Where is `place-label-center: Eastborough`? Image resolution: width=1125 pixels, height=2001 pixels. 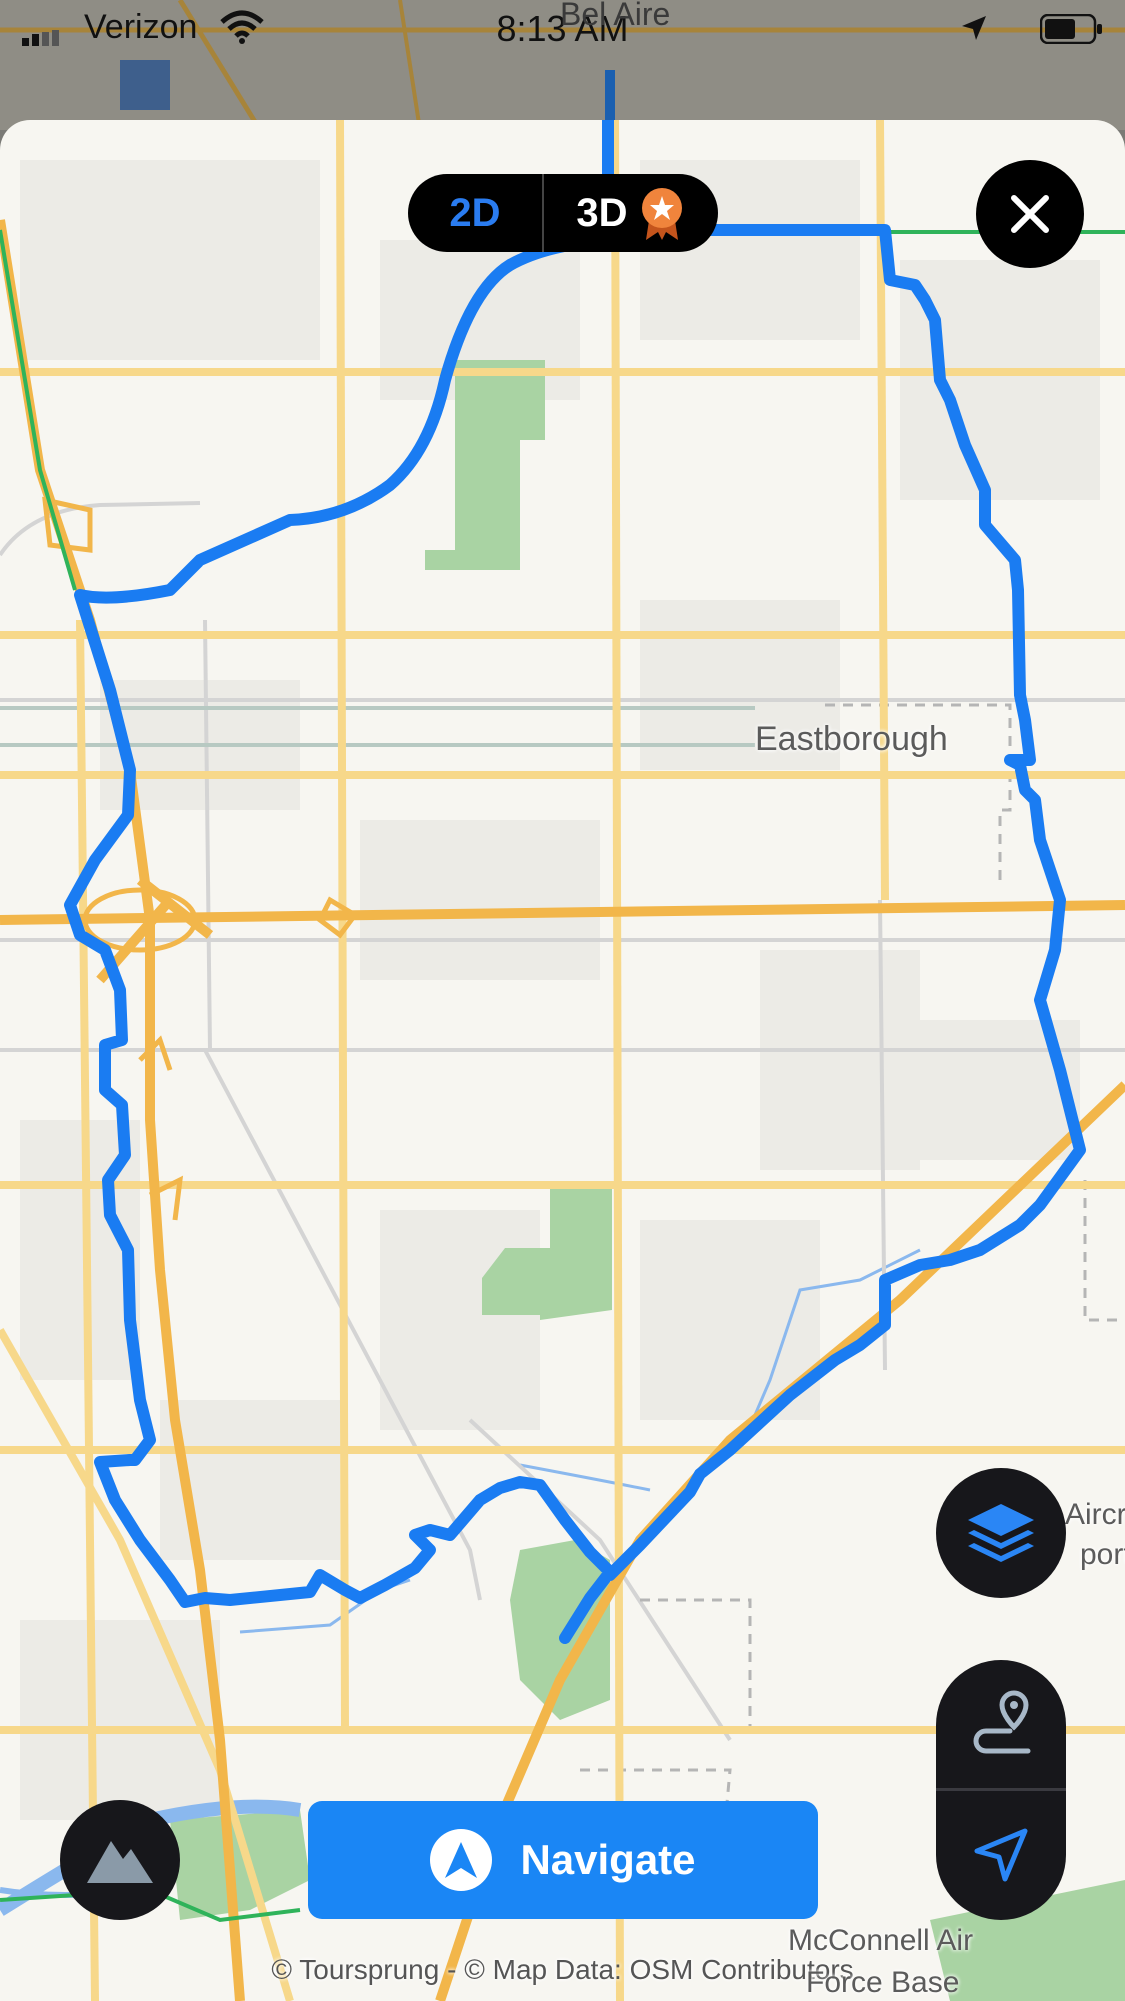 place-label-center: Eastborough is located at coordinates (851, 739).